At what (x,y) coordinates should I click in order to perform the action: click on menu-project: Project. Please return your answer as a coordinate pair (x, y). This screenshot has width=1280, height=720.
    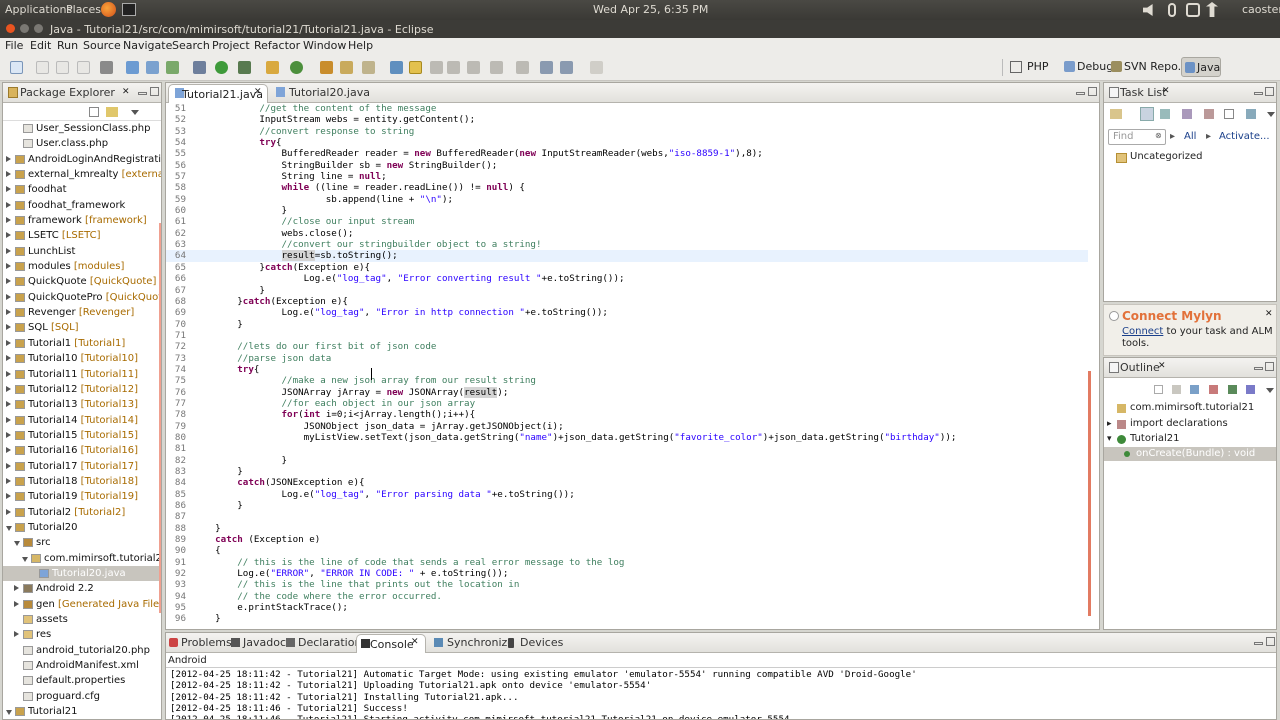
    Looking at the image, I should click on (231, 45).